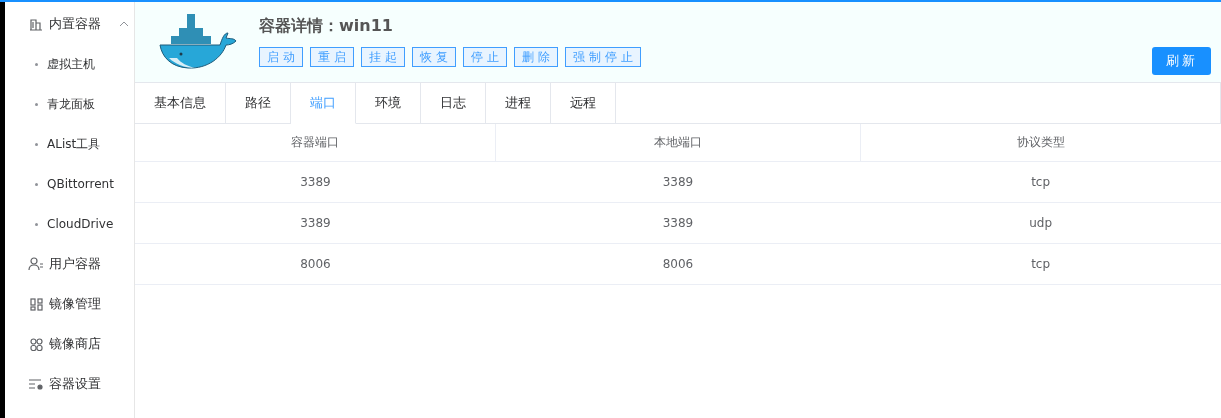 Image resolution: width=1221 pixels, height=418 pixels. What do you see at coordinates (518, 103) in the screenshot?
I see `tab: 进程` at bounding box center [518, 103].